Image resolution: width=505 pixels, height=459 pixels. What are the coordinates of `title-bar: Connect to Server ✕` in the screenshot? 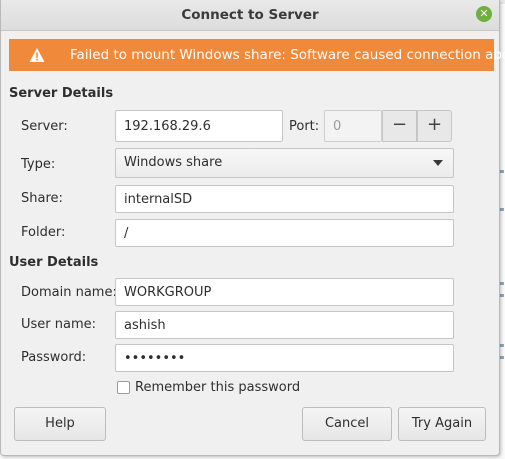 It's located at (250, 15).